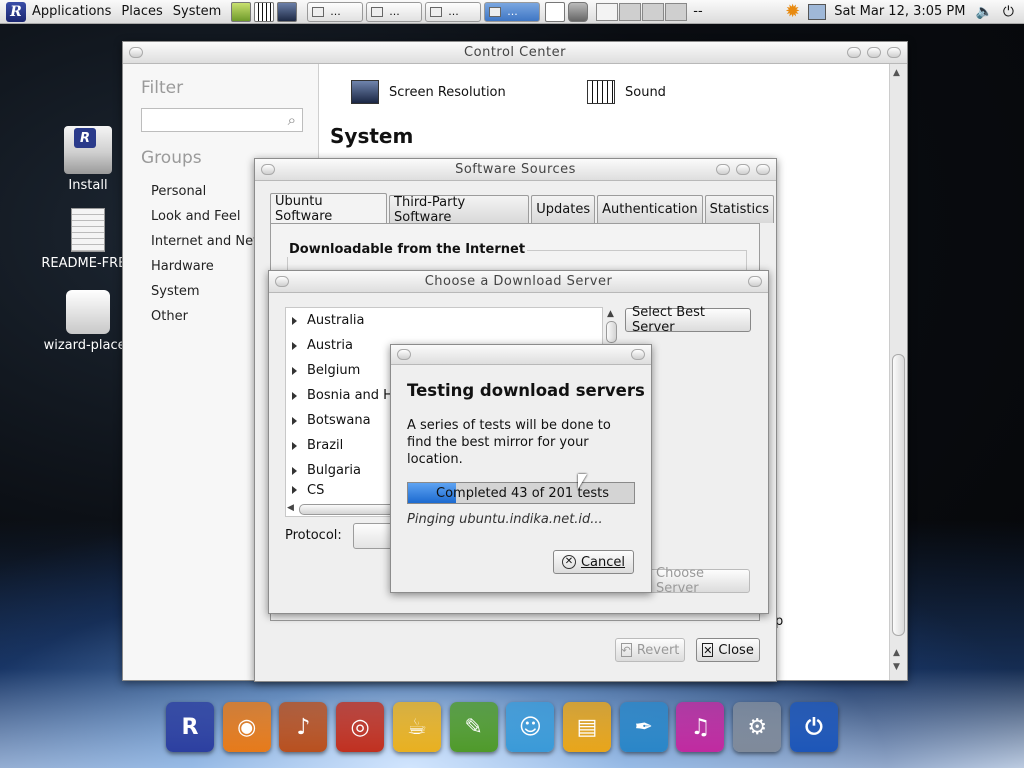 The height and width of the screenshot is (768, 1024). Describe the element at coordinates (182, 266) in the screenshot. I see `group-hardware: Hardware` at that location.